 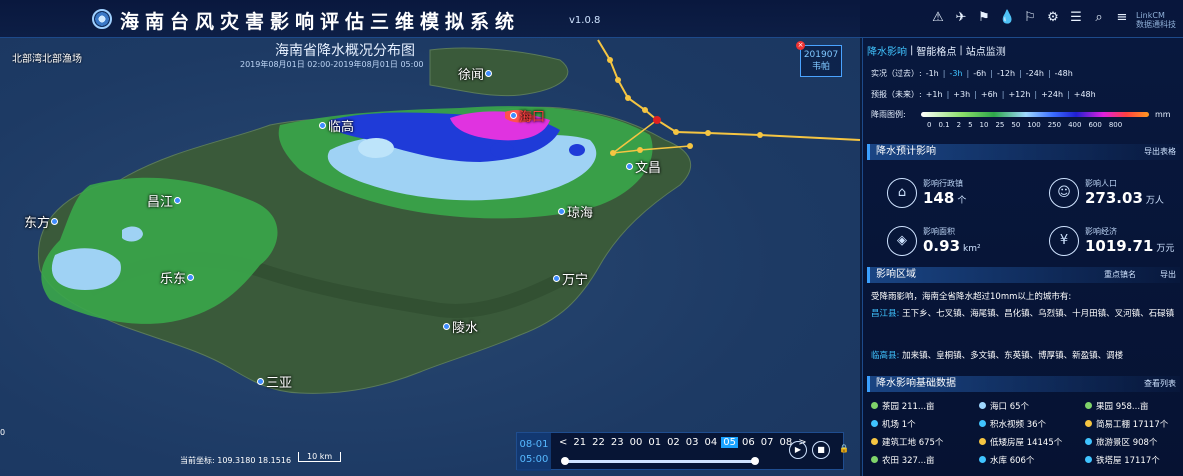 What do you see at coordinates (527, 115) in the screenshot?
I see `city-haikou: 海口` at bounding box center [527, 115].